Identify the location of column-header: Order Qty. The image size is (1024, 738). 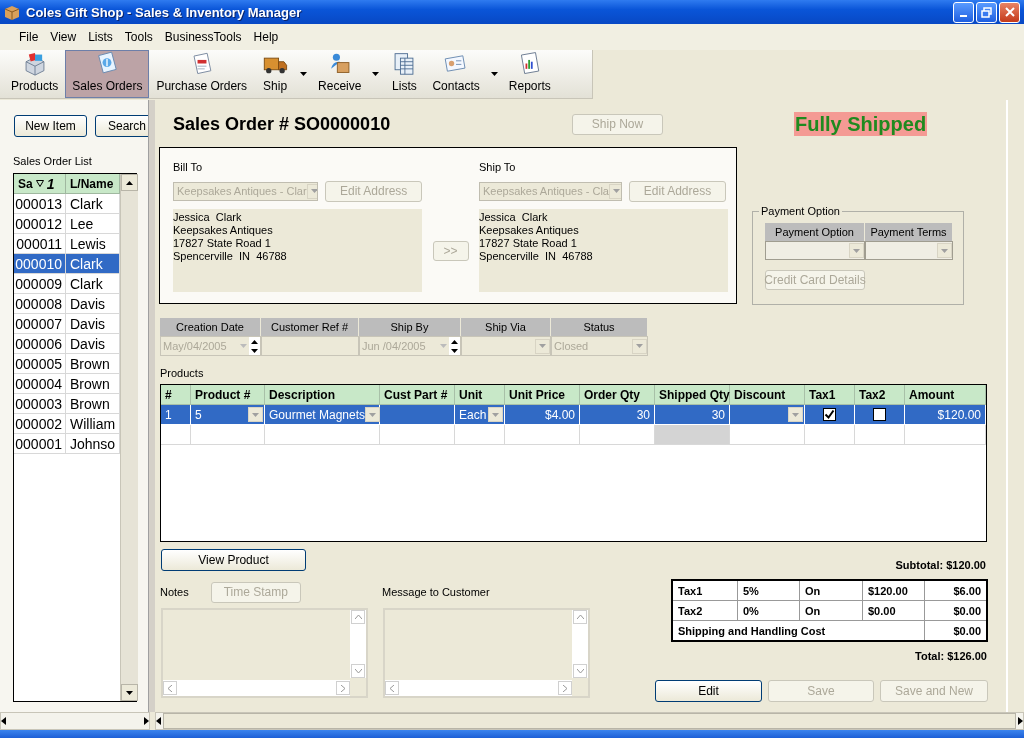
(617, 395).